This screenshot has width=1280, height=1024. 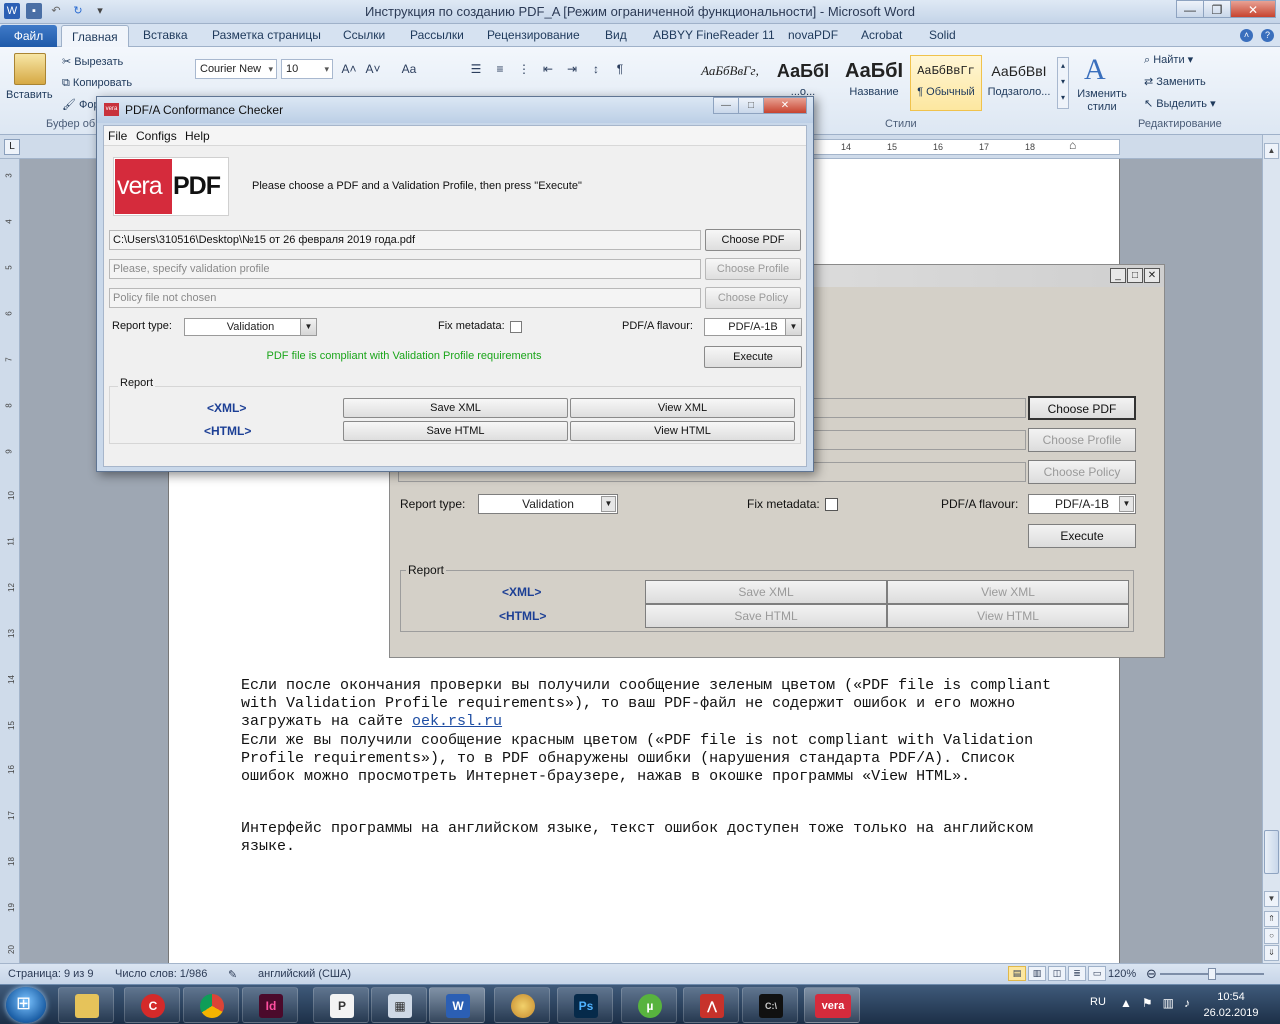 I want to click on font-size-select: 10, so click(x=307, y=69).